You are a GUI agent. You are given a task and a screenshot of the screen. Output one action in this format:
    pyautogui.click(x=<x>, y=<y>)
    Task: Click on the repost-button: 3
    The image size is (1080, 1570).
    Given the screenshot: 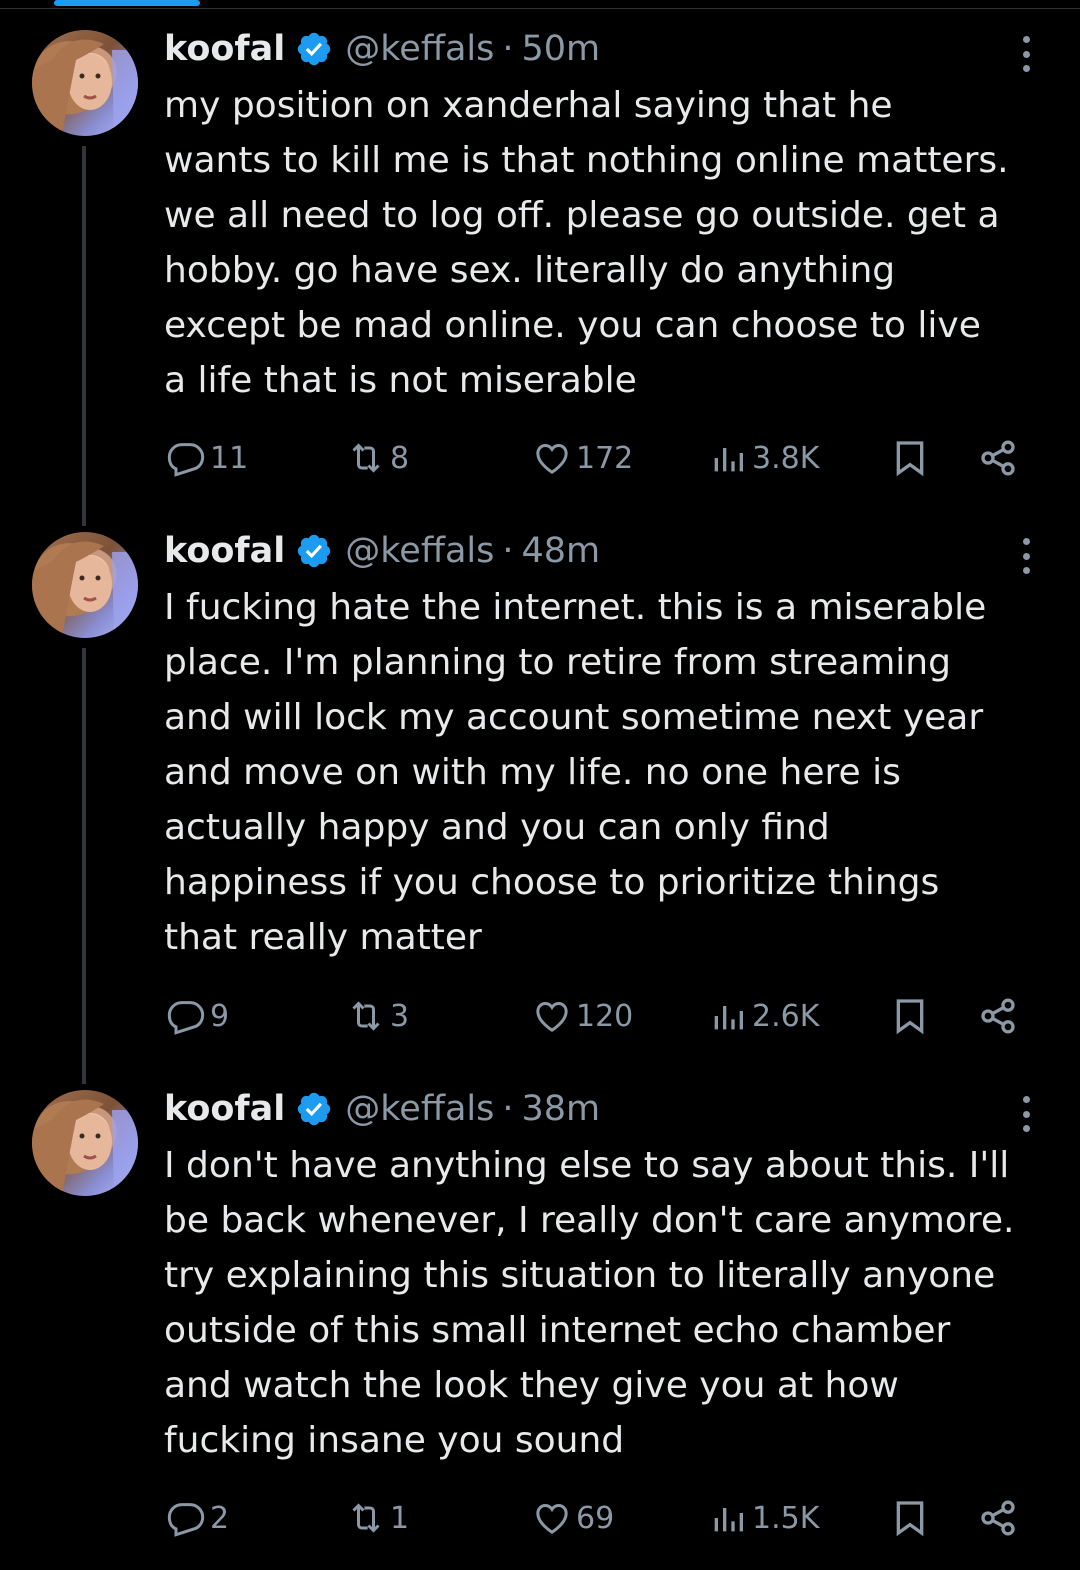 What is the action you would take?
    pyautogui.click(x=377, y=1016)
    